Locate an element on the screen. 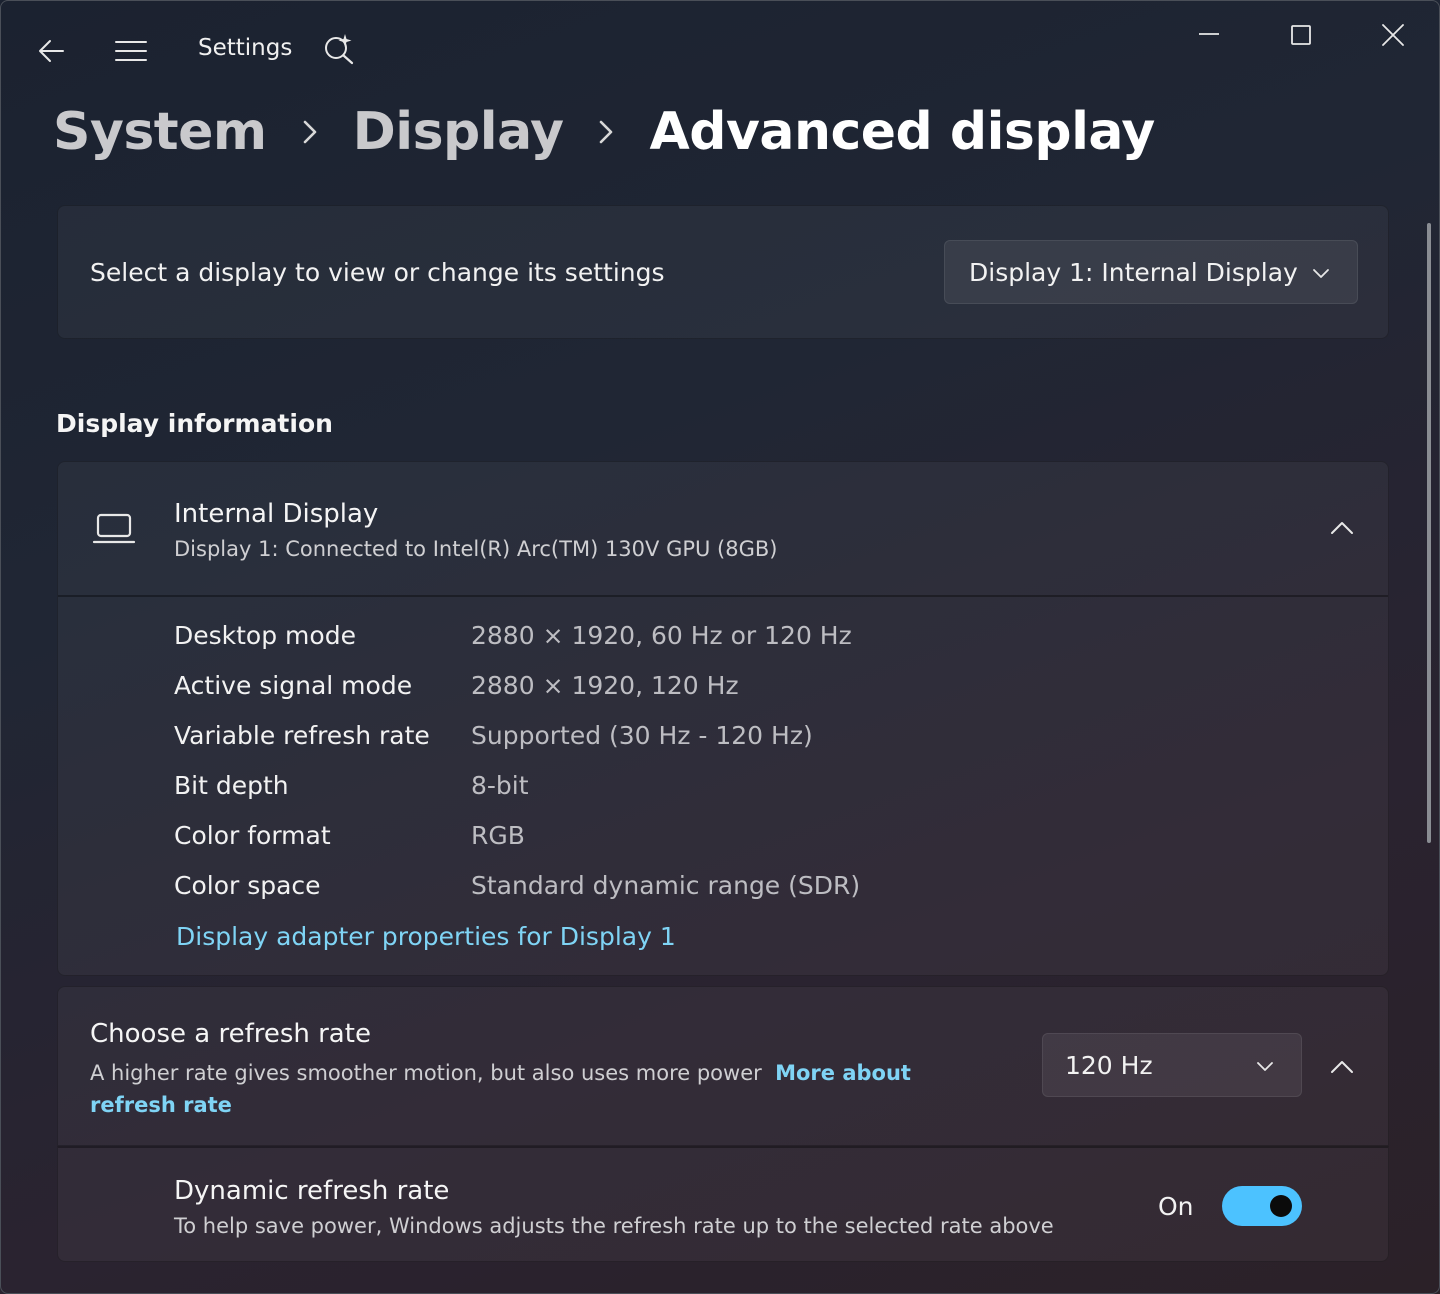  display-select-value: Display 1: Internal Display is located at coordinates (1133, 272).